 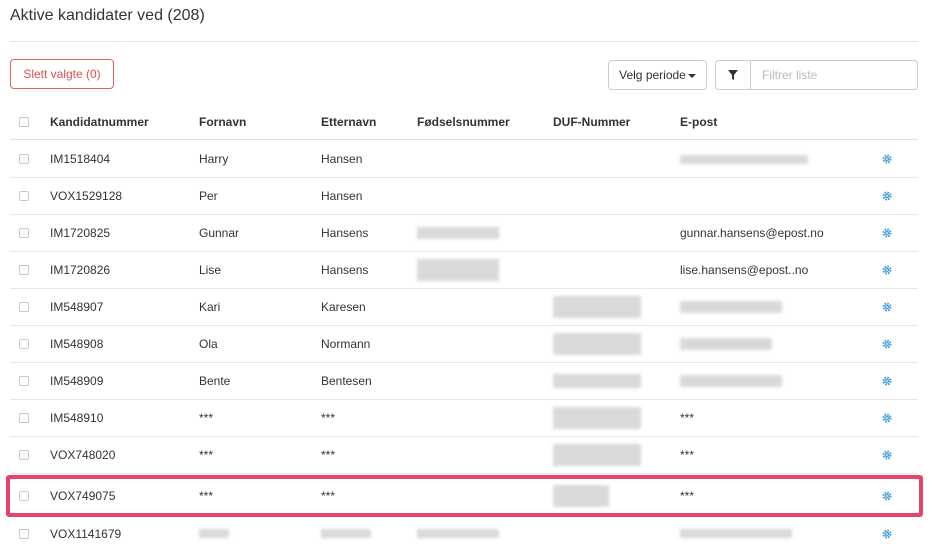 I want to click on period-dropdown: Velg periode, so click(x=657, y=75).